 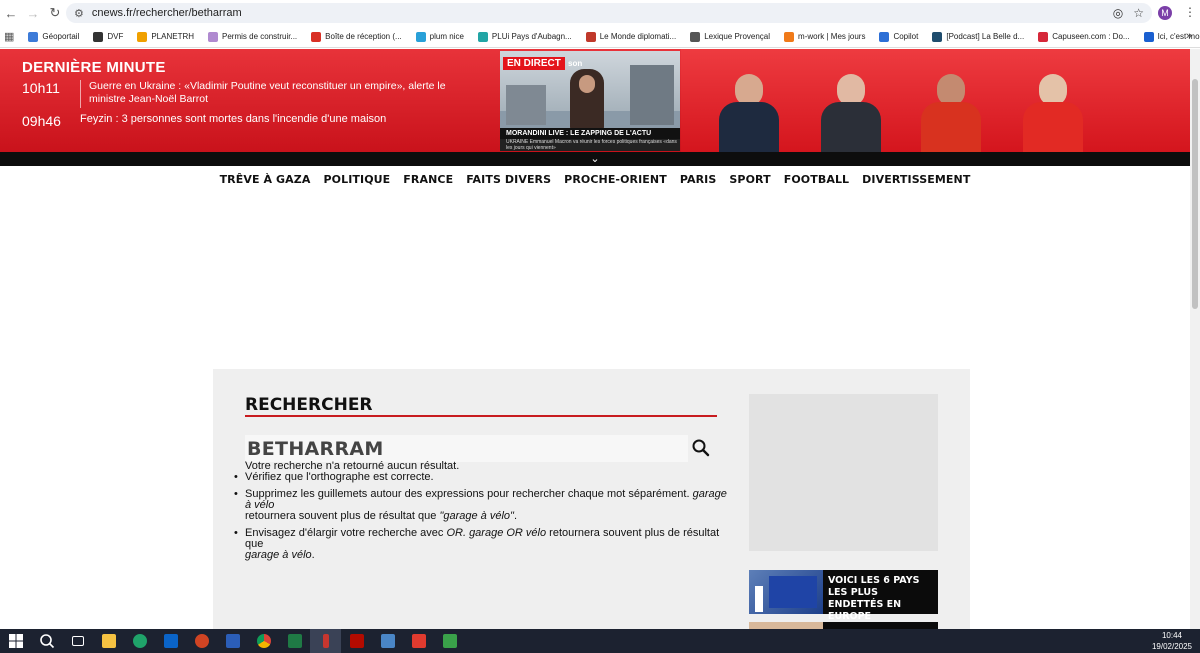 I want to click on breaking-time: 09h46, so click(x=41, y=121).